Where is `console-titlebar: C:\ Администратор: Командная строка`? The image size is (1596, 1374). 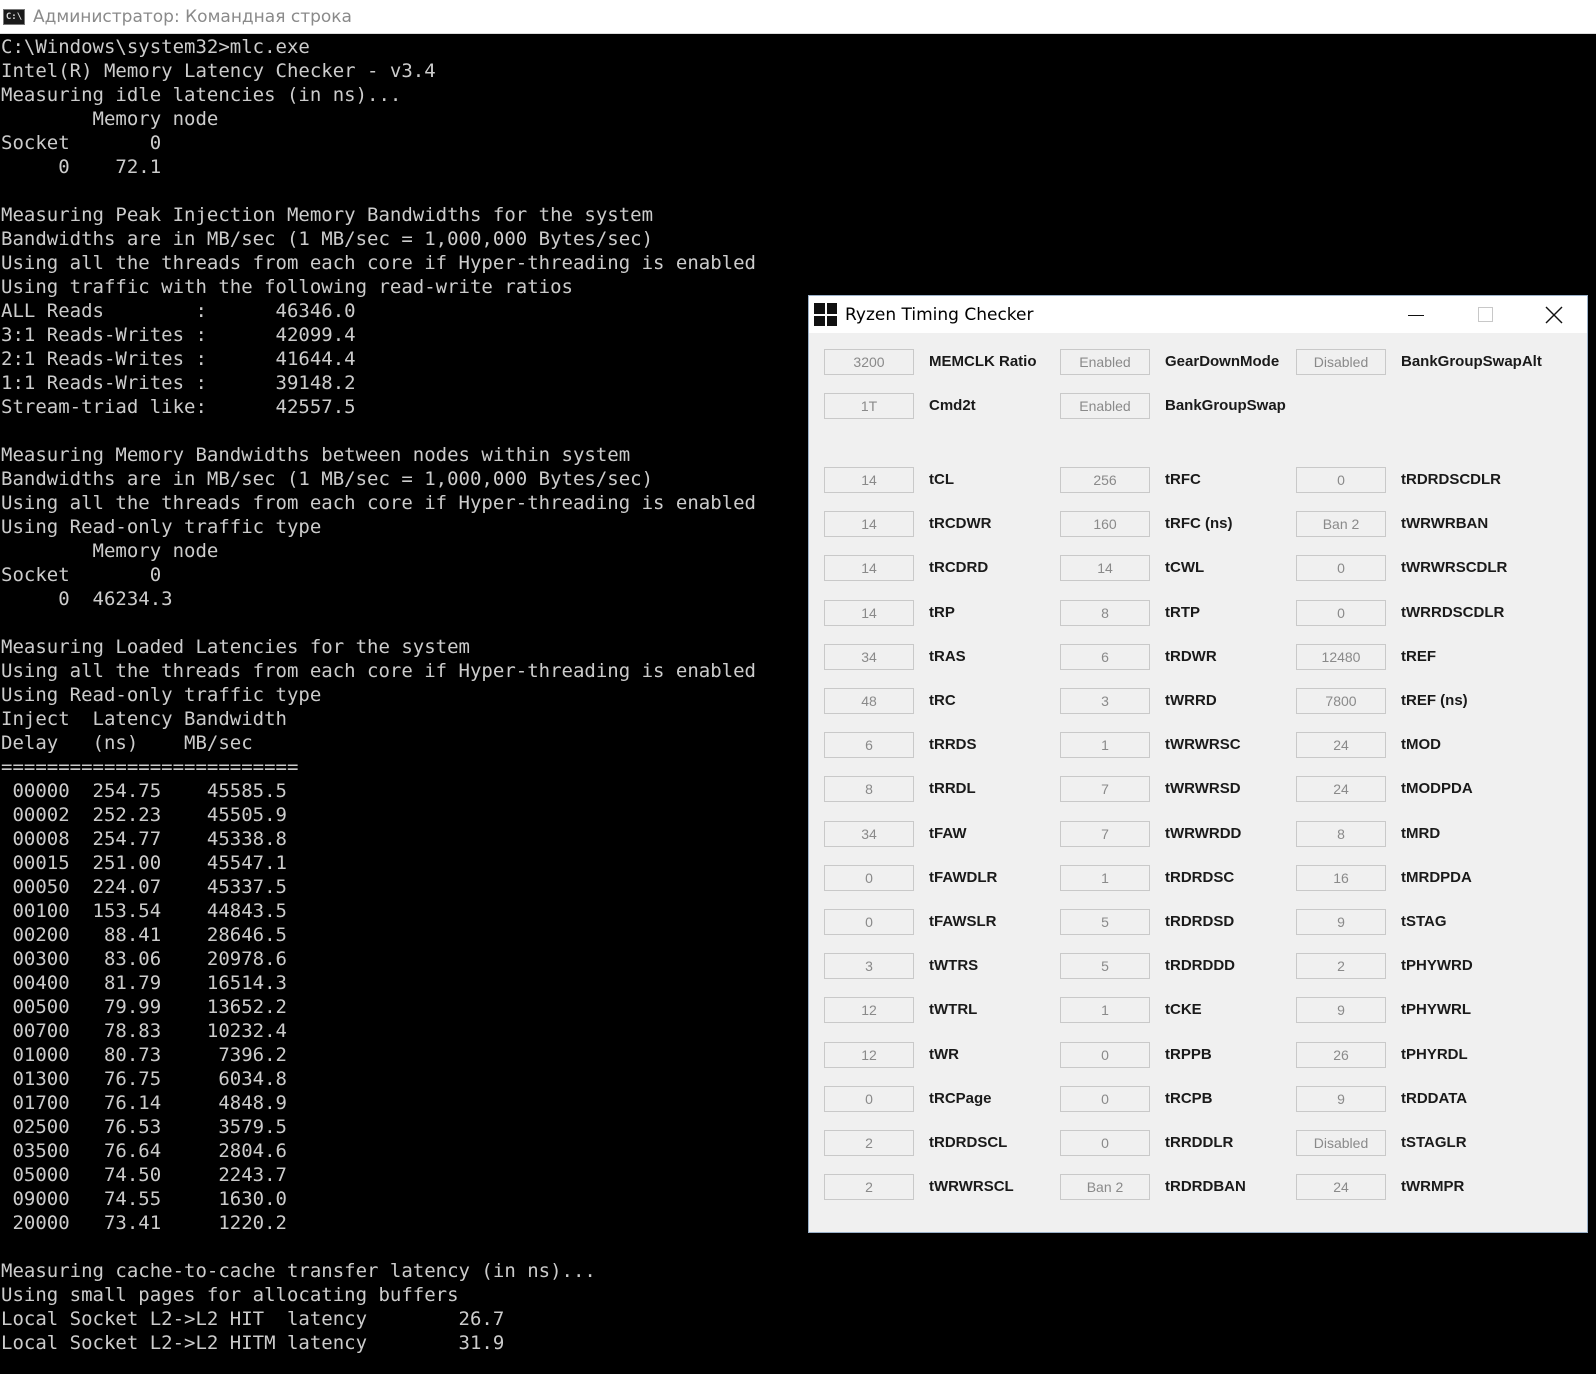 console-titlebar: C:\ Администратор: Командная строка is located at coordinates (798, 17).